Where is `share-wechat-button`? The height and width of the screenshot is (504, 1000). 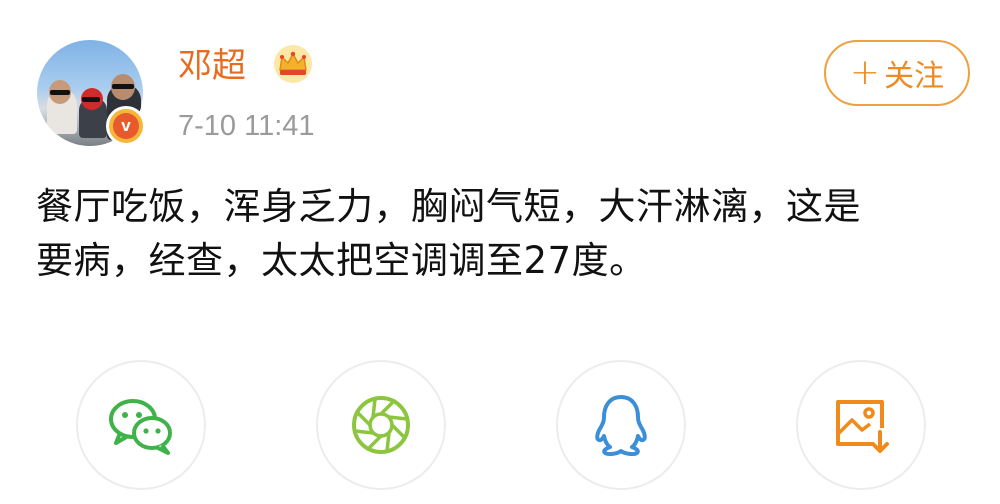 share-wechat-button is located at coordinates (141, 425).